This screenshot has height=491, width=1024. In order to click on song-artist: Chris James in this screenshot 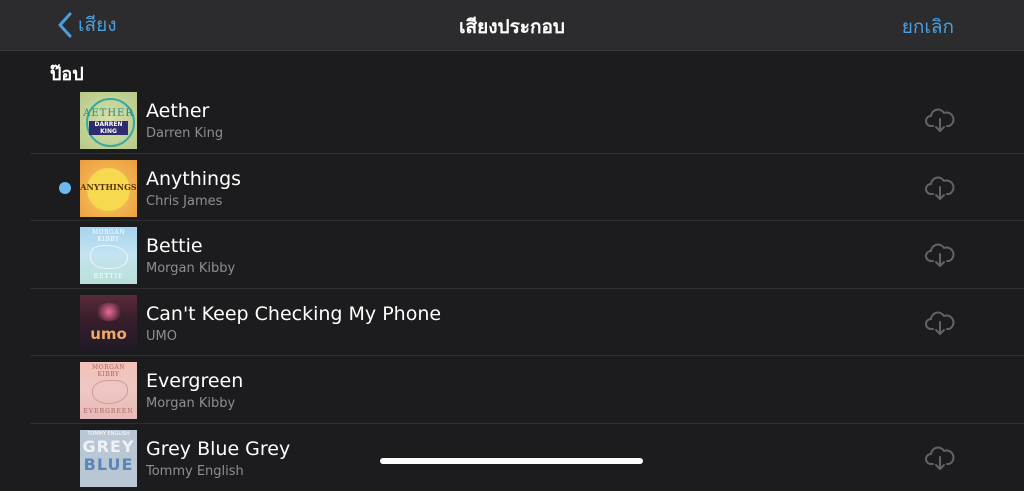, I will do `click(184, 201)`.